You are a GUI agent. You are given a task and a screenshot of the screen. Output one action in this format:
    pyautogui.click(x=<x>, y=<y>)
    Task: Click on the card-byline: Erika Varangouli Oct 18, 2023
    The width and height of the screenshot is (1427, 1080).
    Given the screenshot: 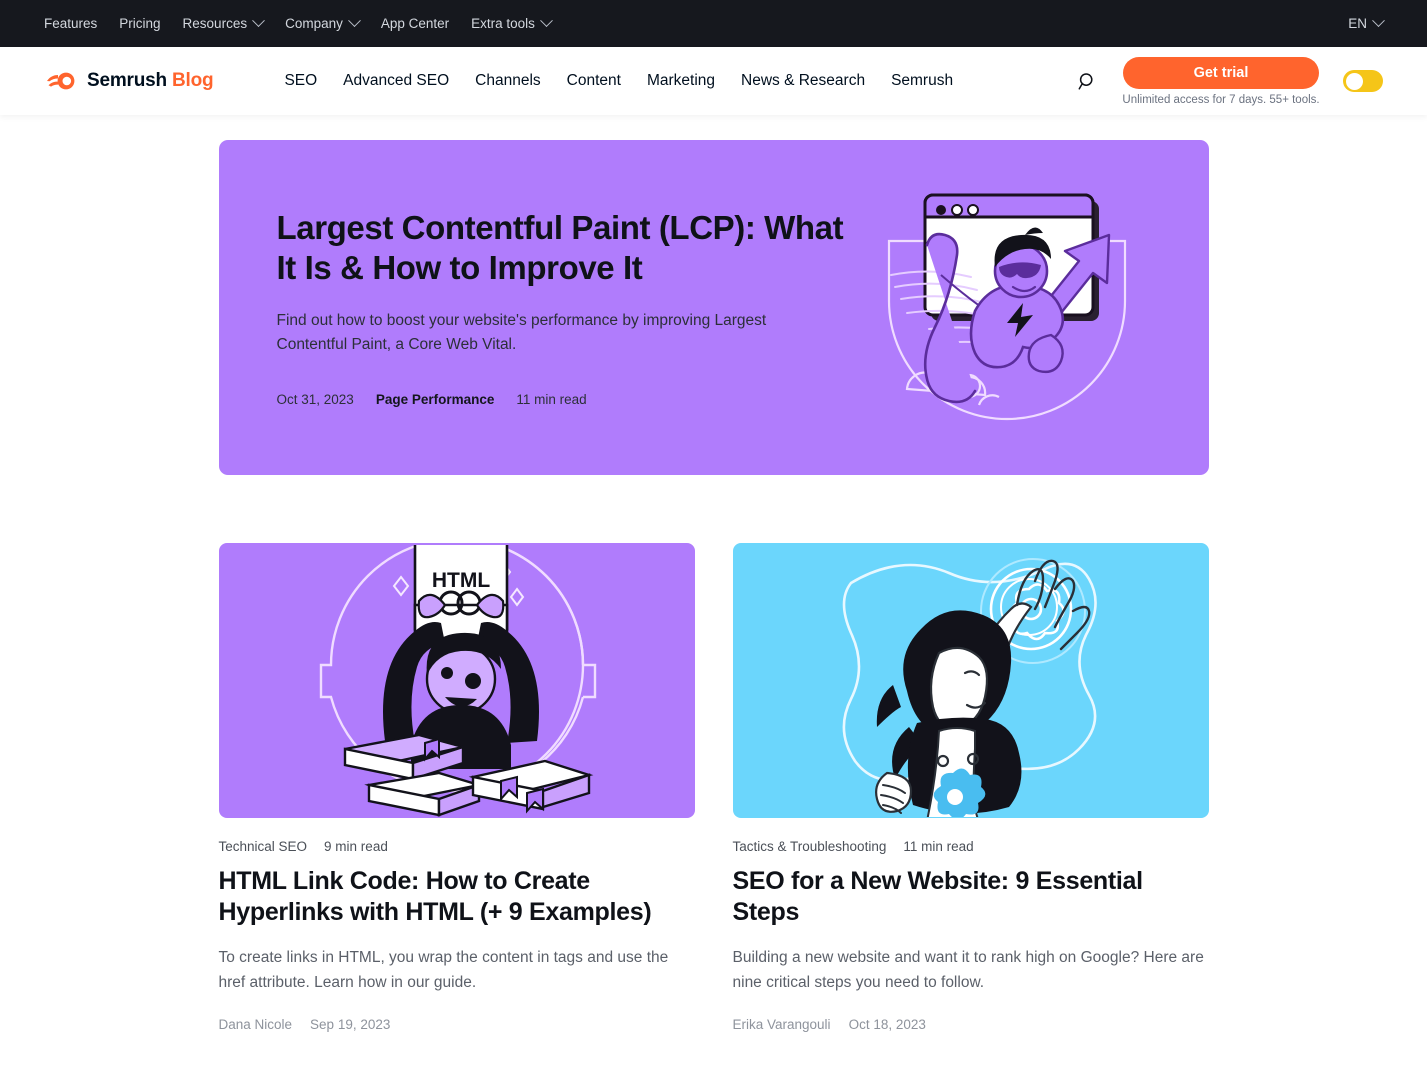 What is the action you would take?
    pyautogui.click(x=971, y=1024)
    